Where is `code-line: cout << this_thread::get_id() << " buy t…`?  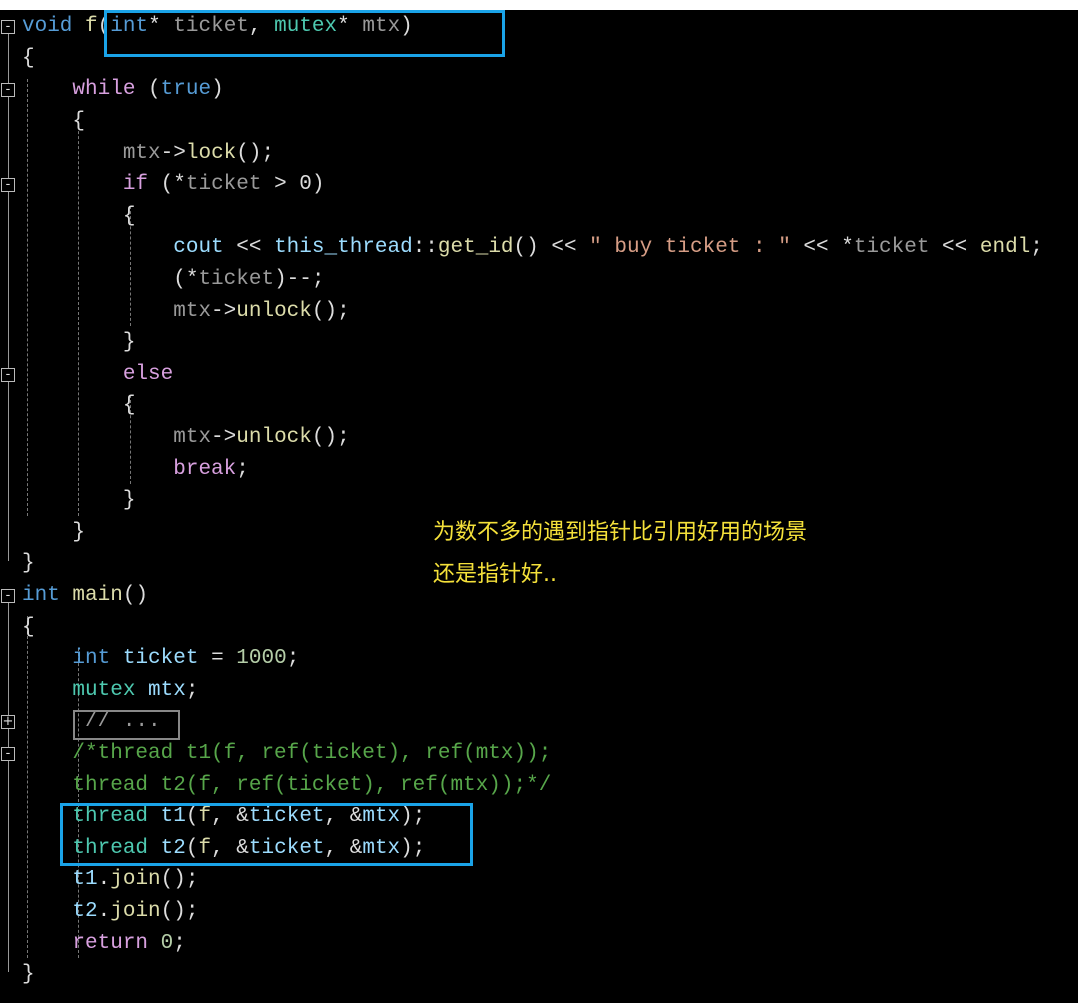 code-line: cout << this_thread::get_id() << " buy t… is located at coordinates (532, 248).